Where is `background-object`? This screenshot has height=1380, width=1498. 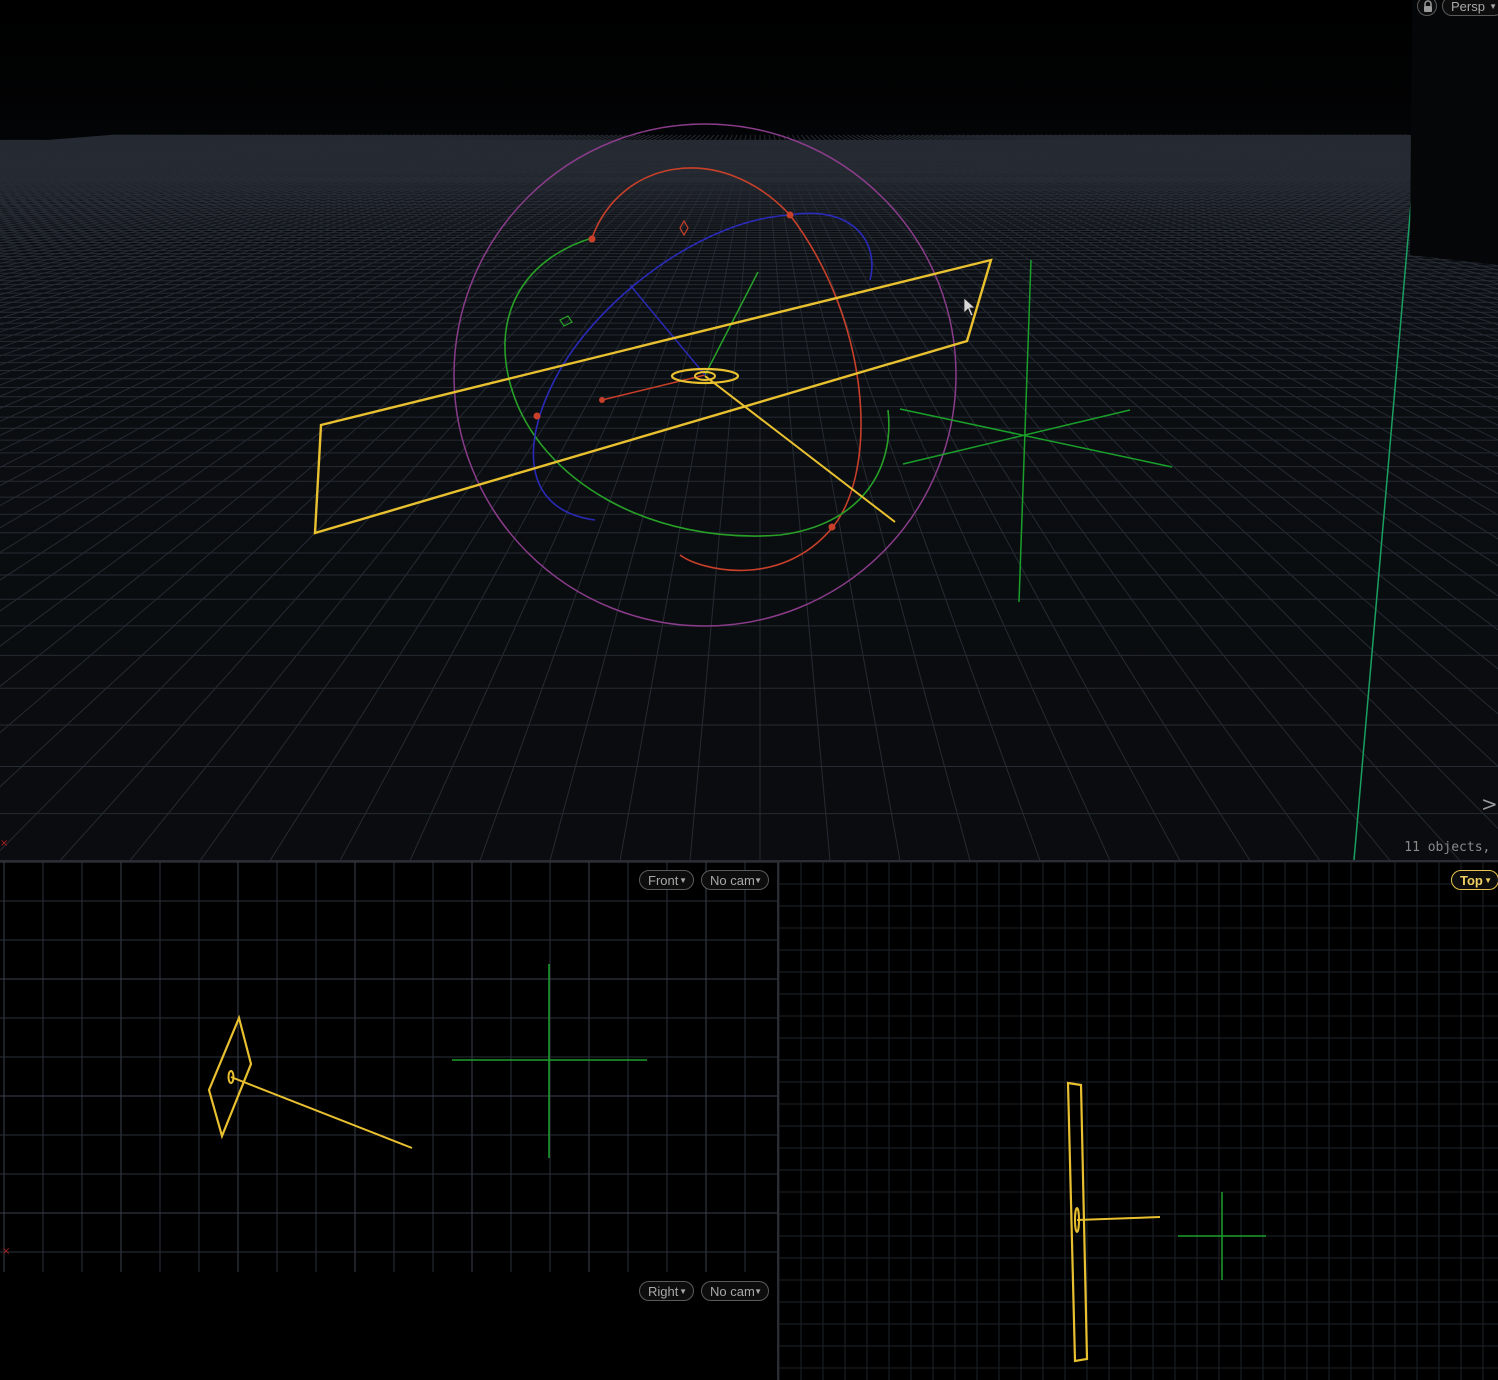
background-object is located at coordinates (1454, 132).